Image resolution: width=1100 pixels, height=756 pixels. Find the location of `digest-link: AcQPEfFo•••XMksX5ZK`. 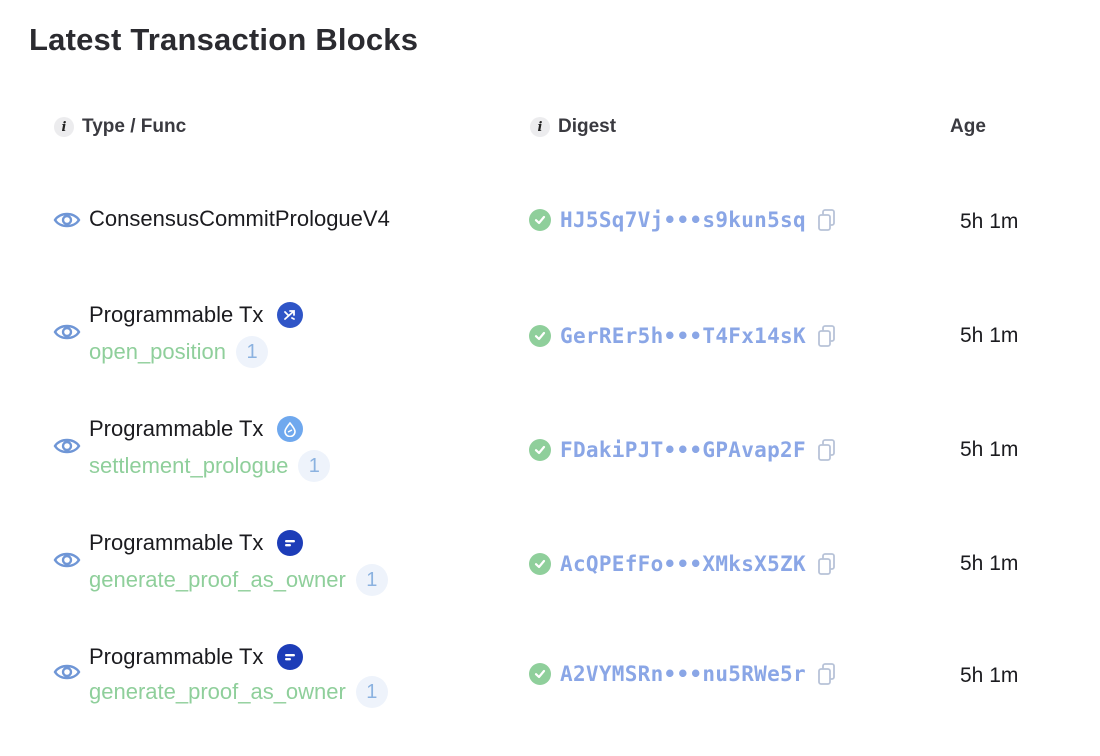

digest-link: AcQPEfFo•••XMksX5ZK is located at coordinates (683, 564).